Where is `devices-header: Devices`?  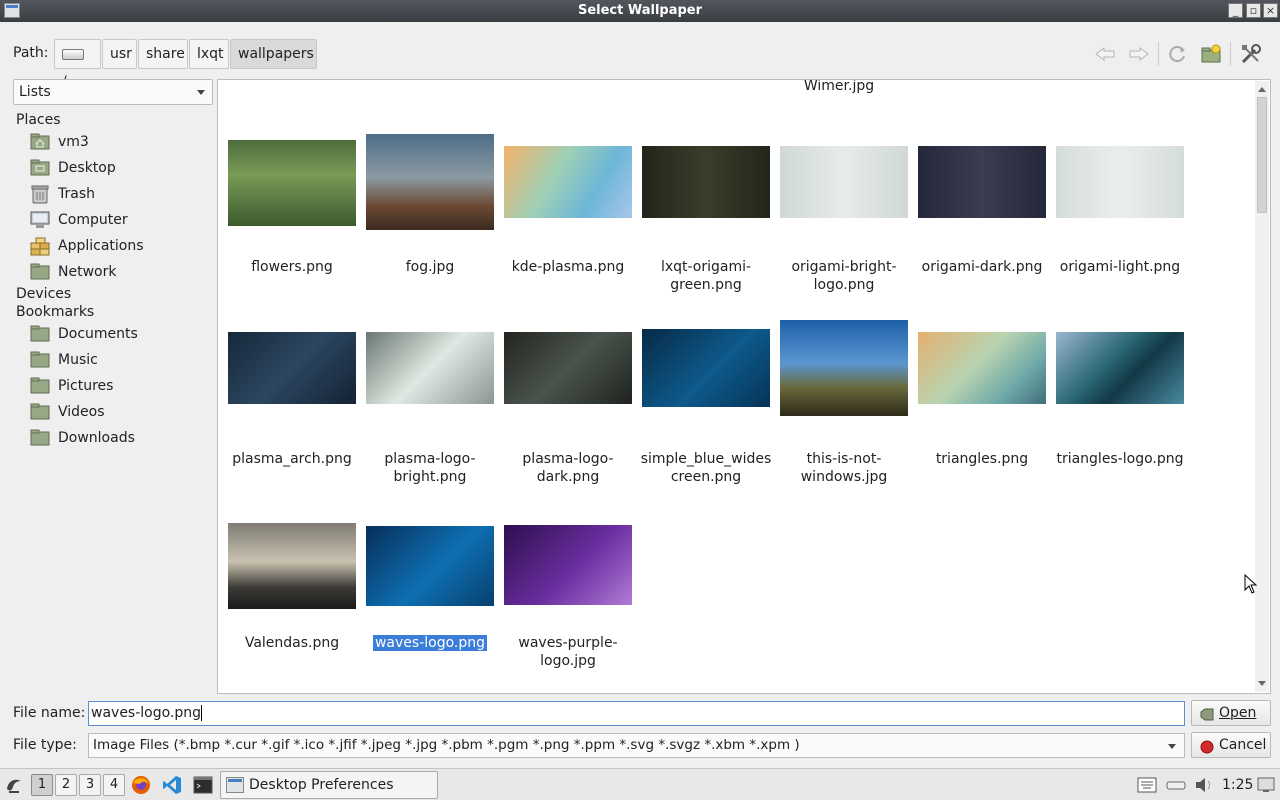 devices-header: Devices is located at coordinates (44, 294).